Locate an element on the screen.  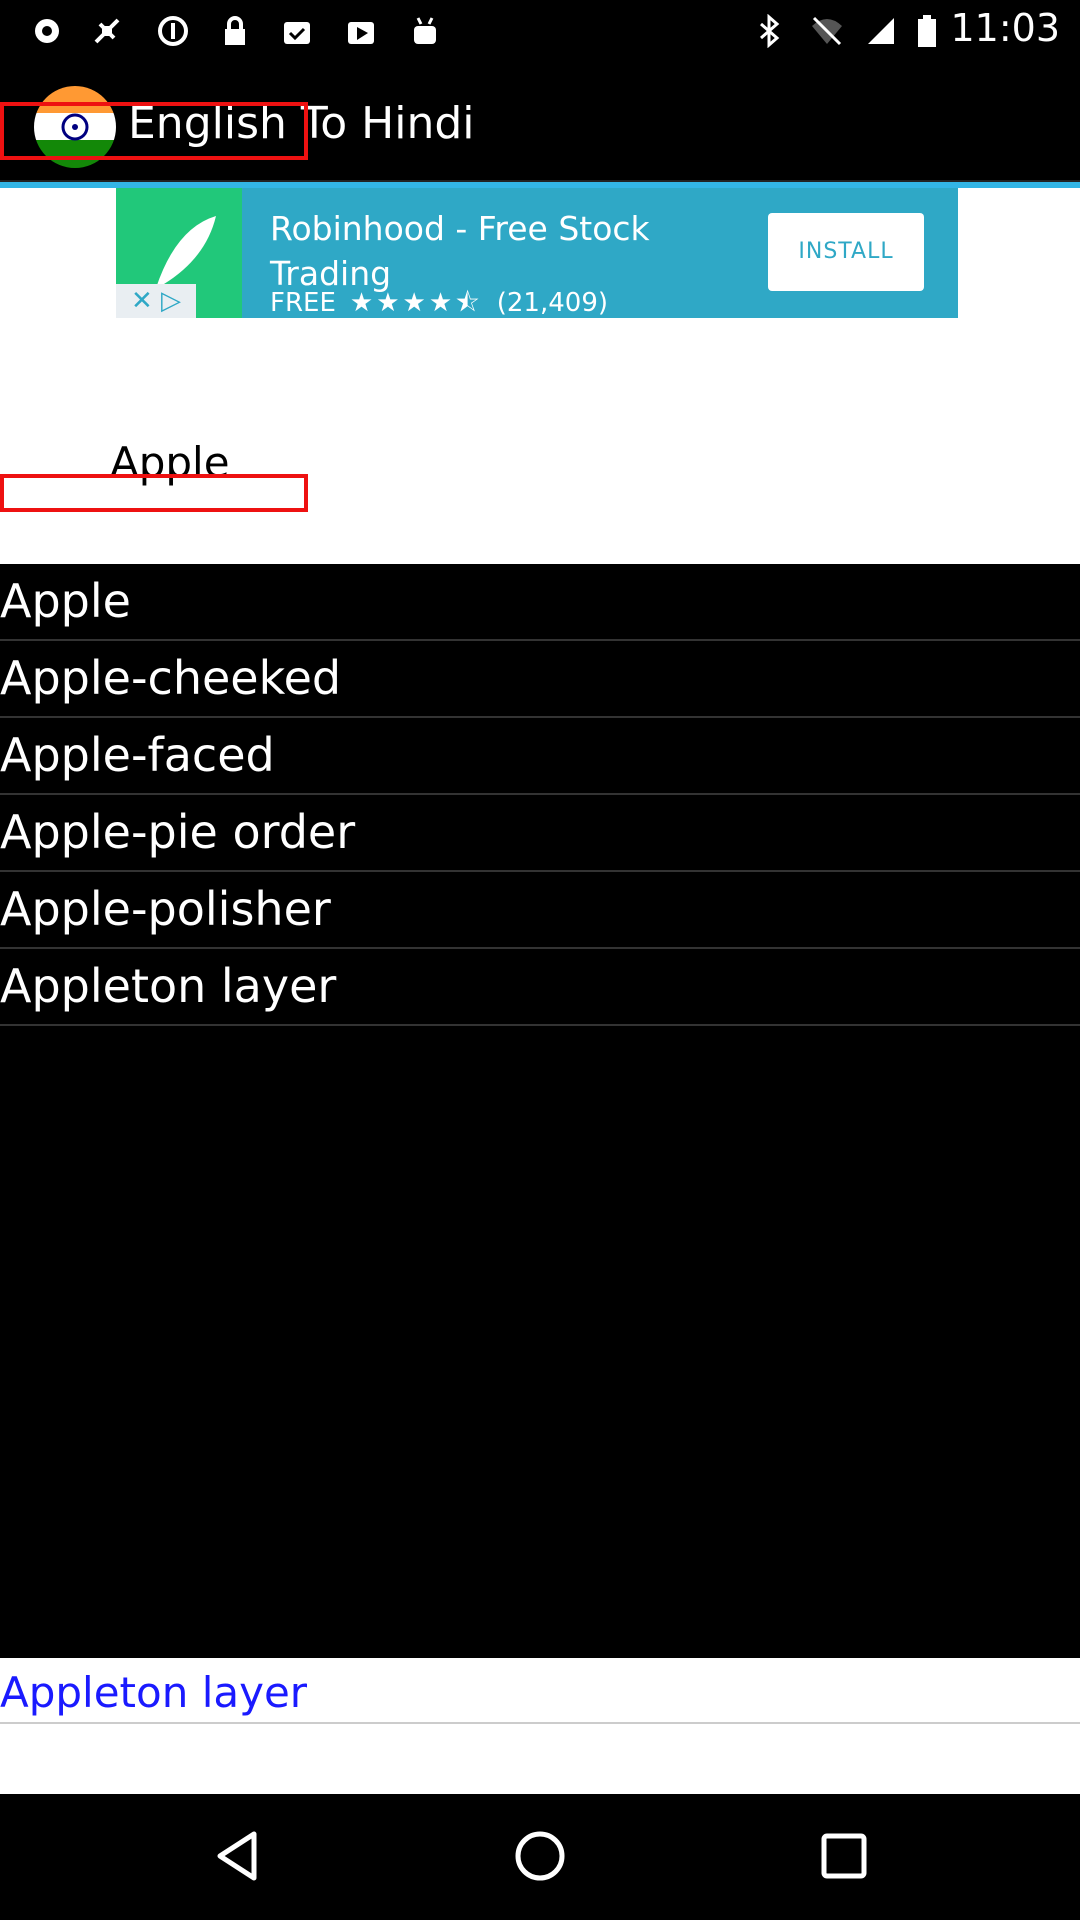
suggestion-item: Appleton layer is located at coordinates (540, 987).